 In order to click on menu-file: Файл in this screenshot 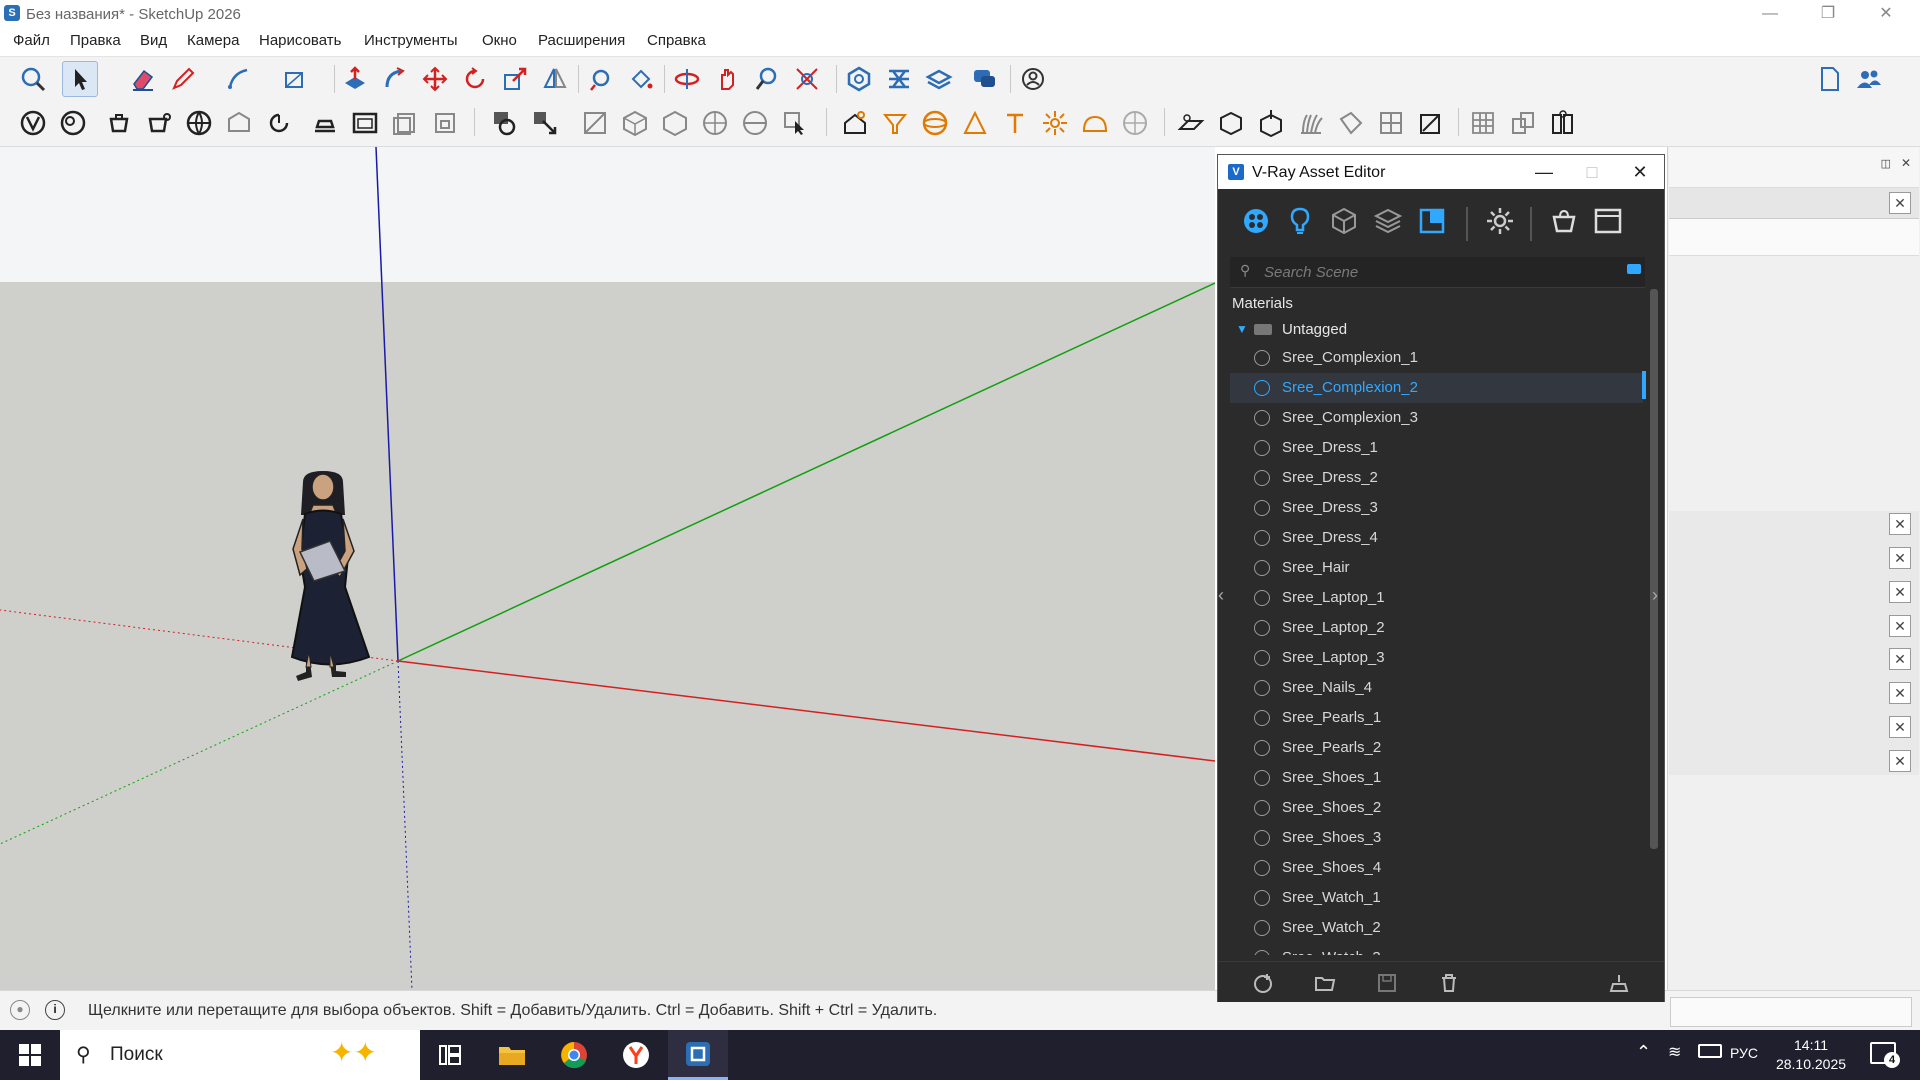, I will do `click(31, 40)`.